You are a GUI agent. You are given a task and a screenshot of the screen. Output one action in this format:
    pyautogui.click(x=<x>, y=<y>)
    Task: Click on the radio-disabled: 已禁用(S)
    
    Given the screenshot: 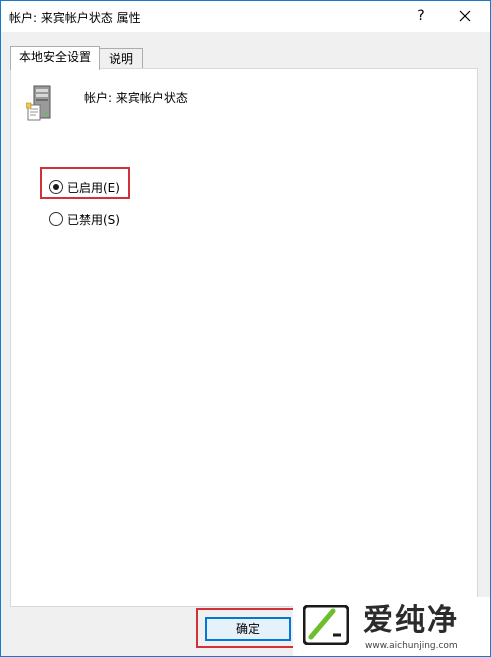 What is the action you would take?
    pyautogui.click(x=84, y=219)
    